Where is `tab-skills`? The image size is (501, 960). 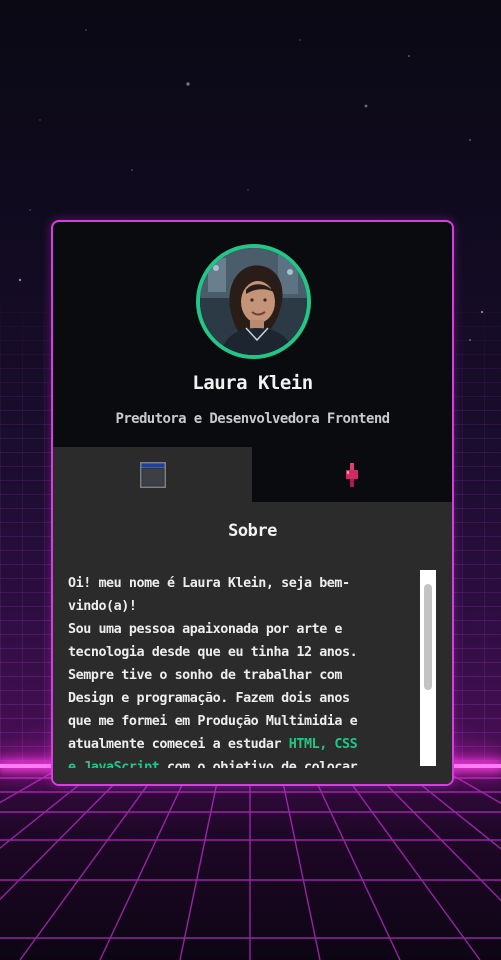 tab-skills is located at coordinates (352, 474).